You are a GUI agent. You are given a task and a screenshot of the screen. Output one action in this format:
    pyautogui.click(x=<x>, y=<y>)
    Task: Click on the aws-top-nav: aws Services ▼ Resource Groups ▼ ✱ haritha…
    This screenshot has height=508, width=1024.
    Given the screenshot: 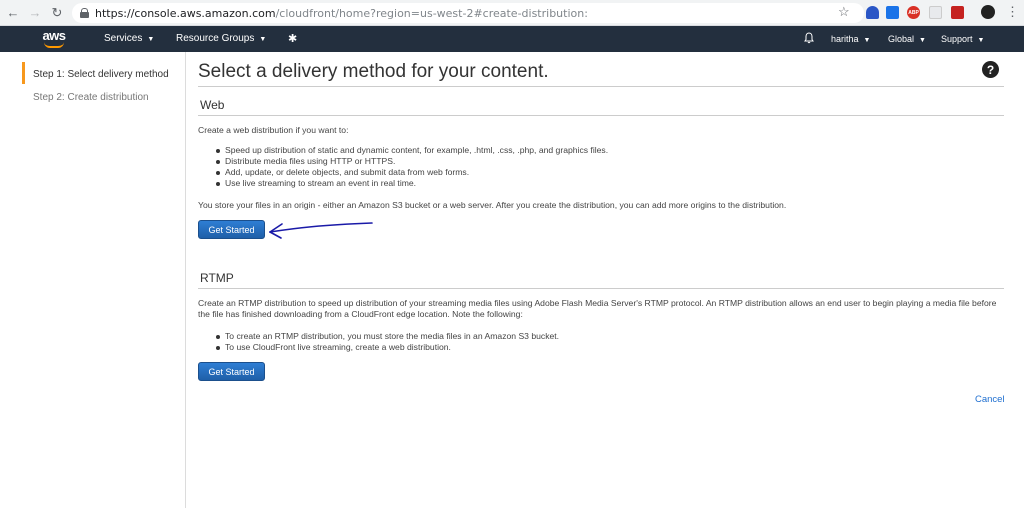 What is the action you would take?
    pyautogui.click(x=512, y=39)
    